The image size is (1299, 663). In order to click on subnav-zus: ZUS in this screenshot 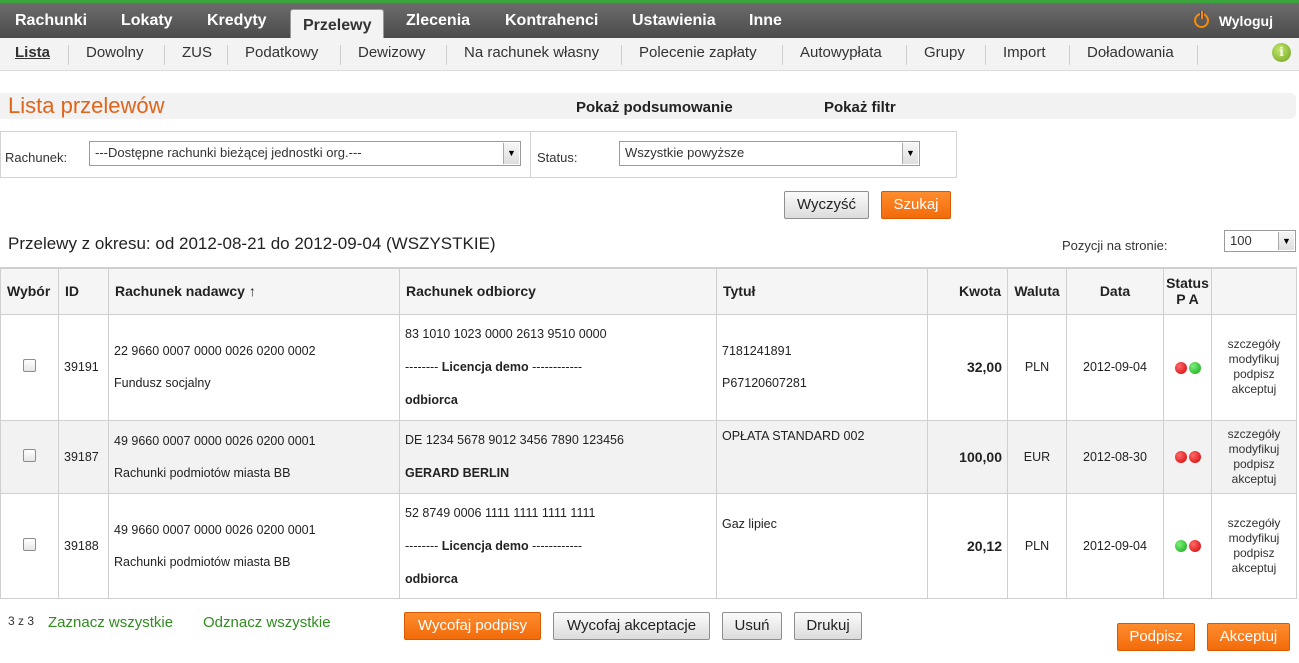, I will do `click(197, 54)`.